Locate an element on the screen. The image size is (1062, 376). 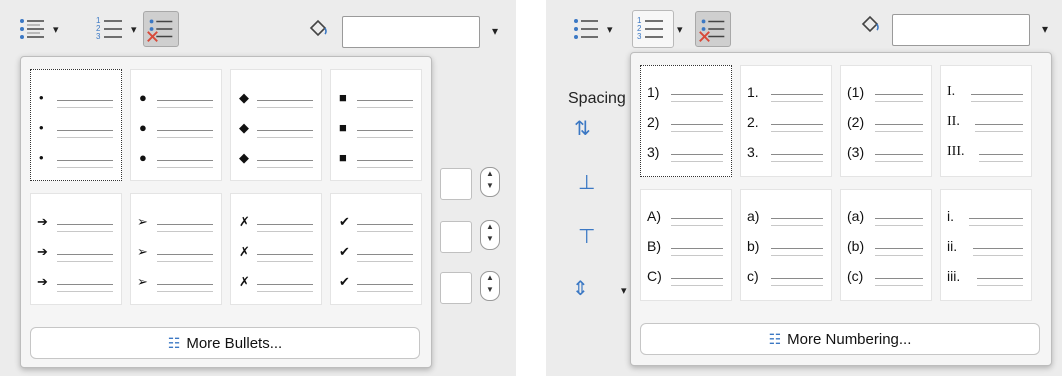
numbering-style-dot-arabic: 1. 2. 3. is located at coordinates (786, 121).